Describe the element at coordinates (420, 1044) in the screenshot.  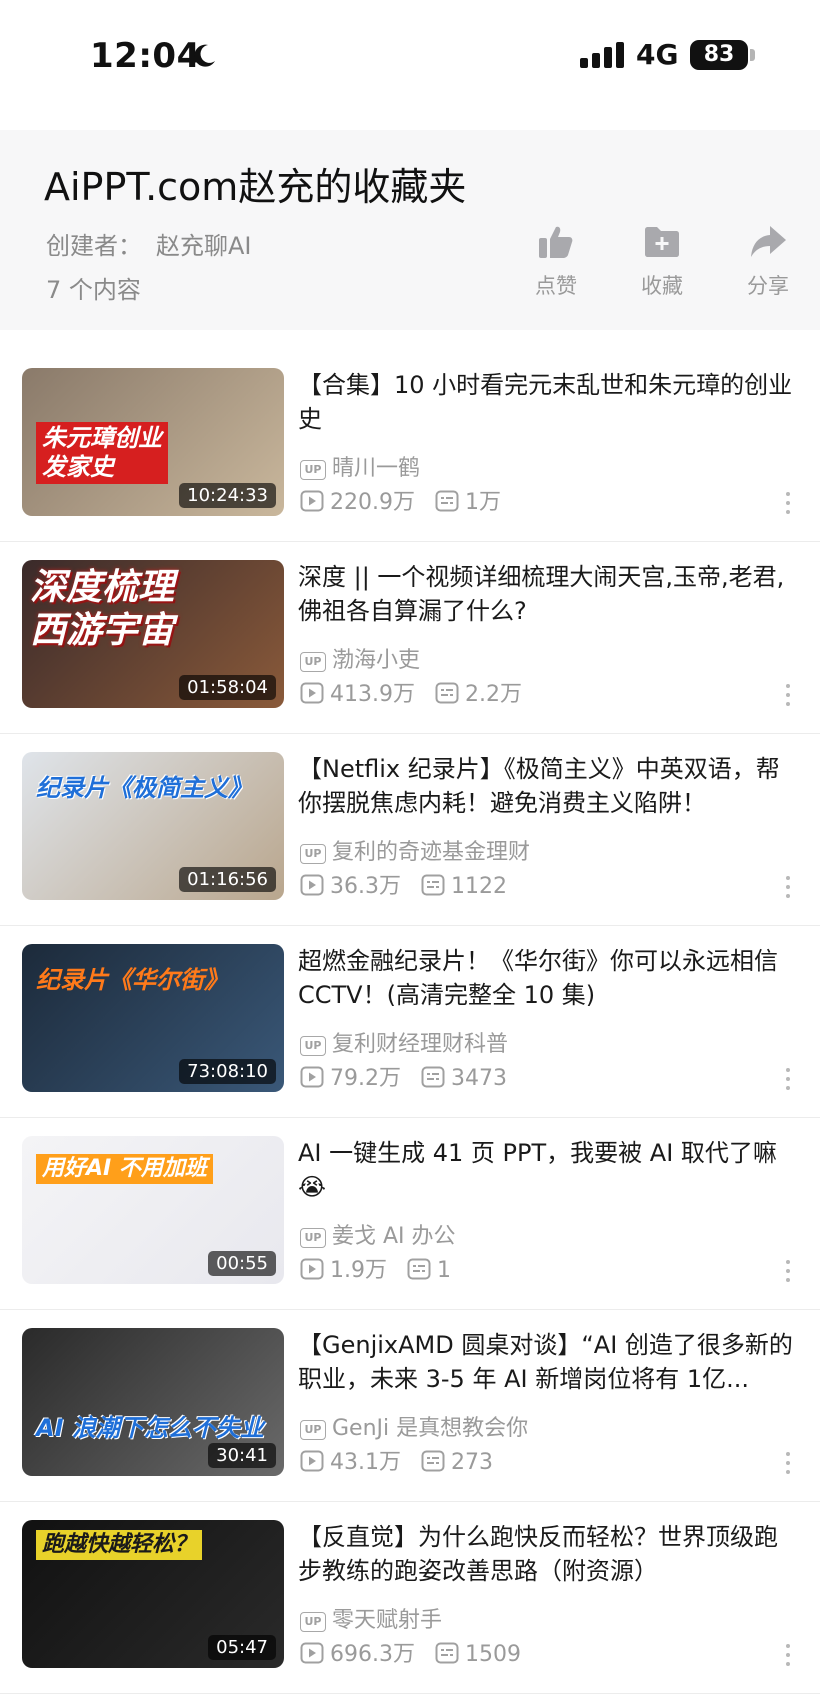
I see `uploader-name: 复利财经理财科普` at that location.